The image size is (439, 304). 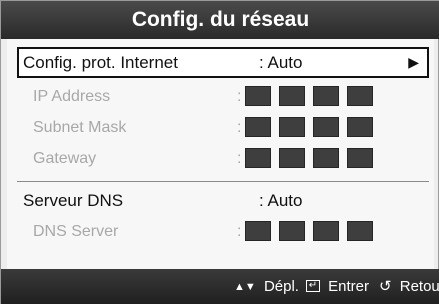 What do you see at coordinates (220, 286) in the screenshot?
I see `button-guide-bar: ▲▼ Dépl. ↵ Entrer ↺ Retour` at bounding box center [220, 286].